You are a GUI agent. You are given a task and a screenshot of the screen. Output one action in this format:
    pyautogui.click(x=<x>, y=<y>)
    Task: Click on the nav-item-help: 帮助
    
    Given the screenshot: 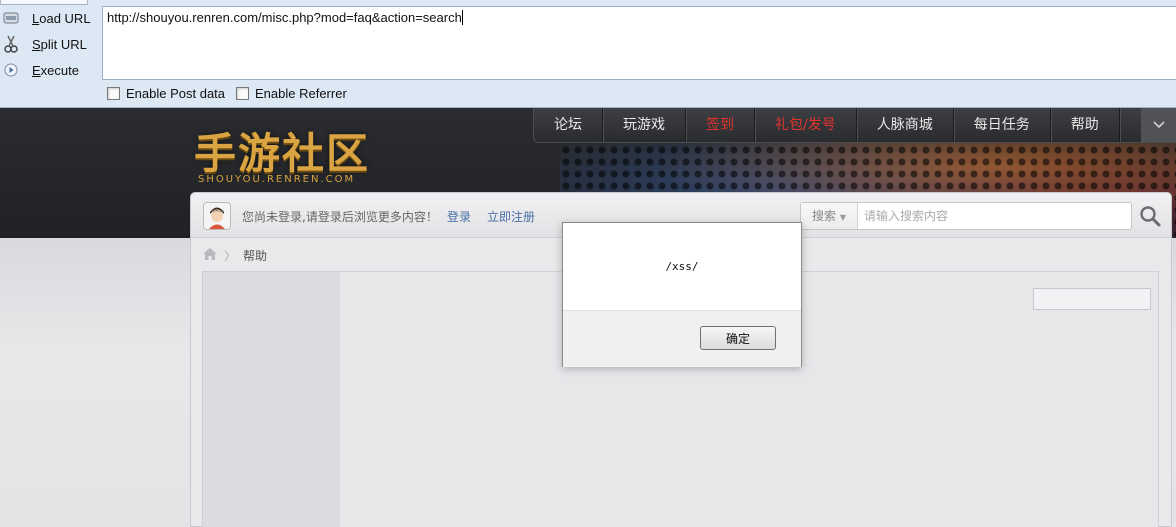 What is the action you would take?
    pyautogui.click(x=1085, y=125)
    